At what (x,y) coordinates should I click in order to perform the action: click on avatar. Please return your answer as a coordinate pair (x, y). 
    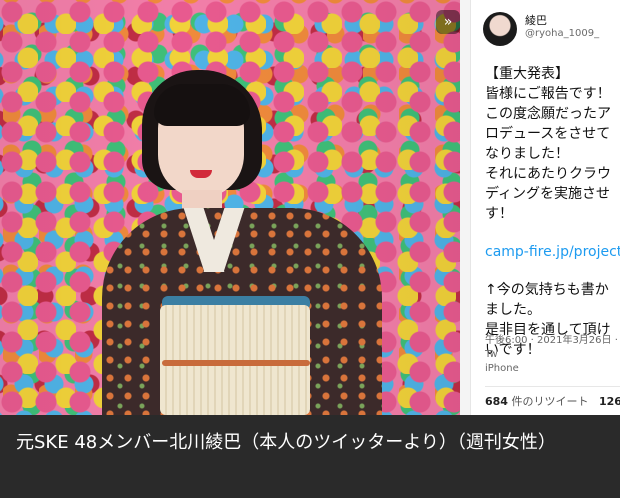
    Looking at the image, I should click on (500, 29).